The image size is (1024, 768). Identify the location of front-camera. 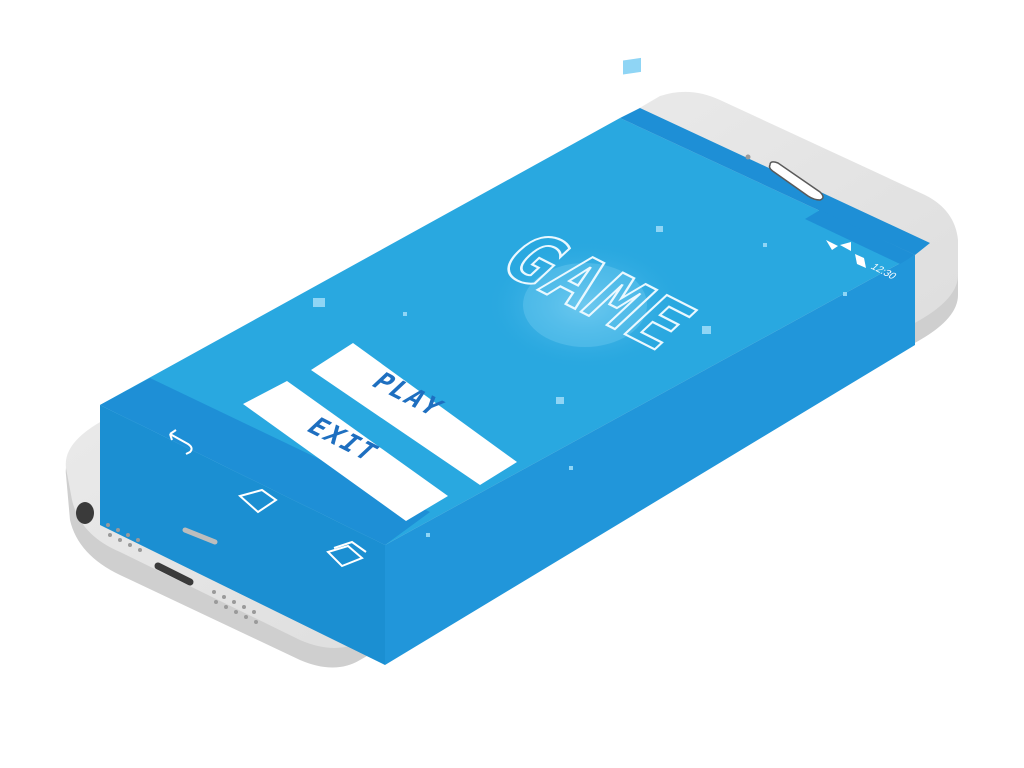
(748, 157).